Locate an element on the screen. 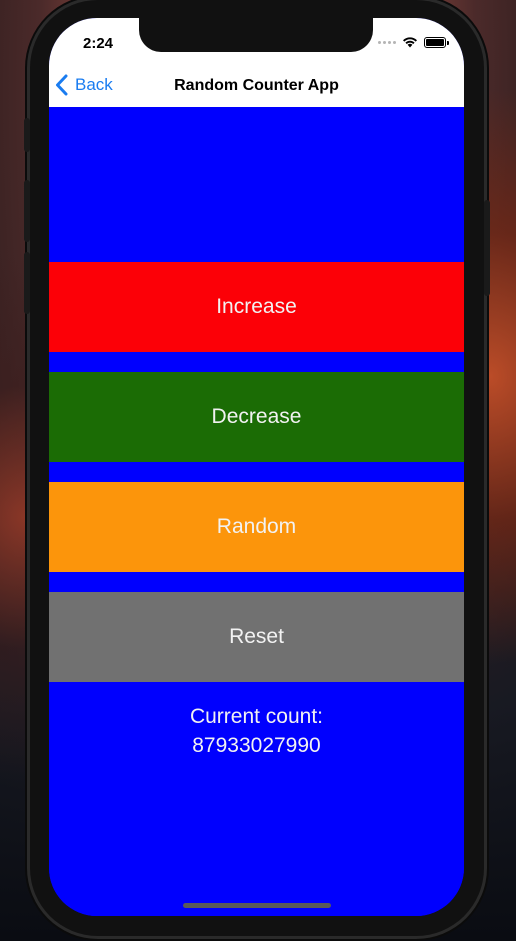 The width and height of the screenshot is (516, 941). random-label: Random is located at coordinates (256, 526).